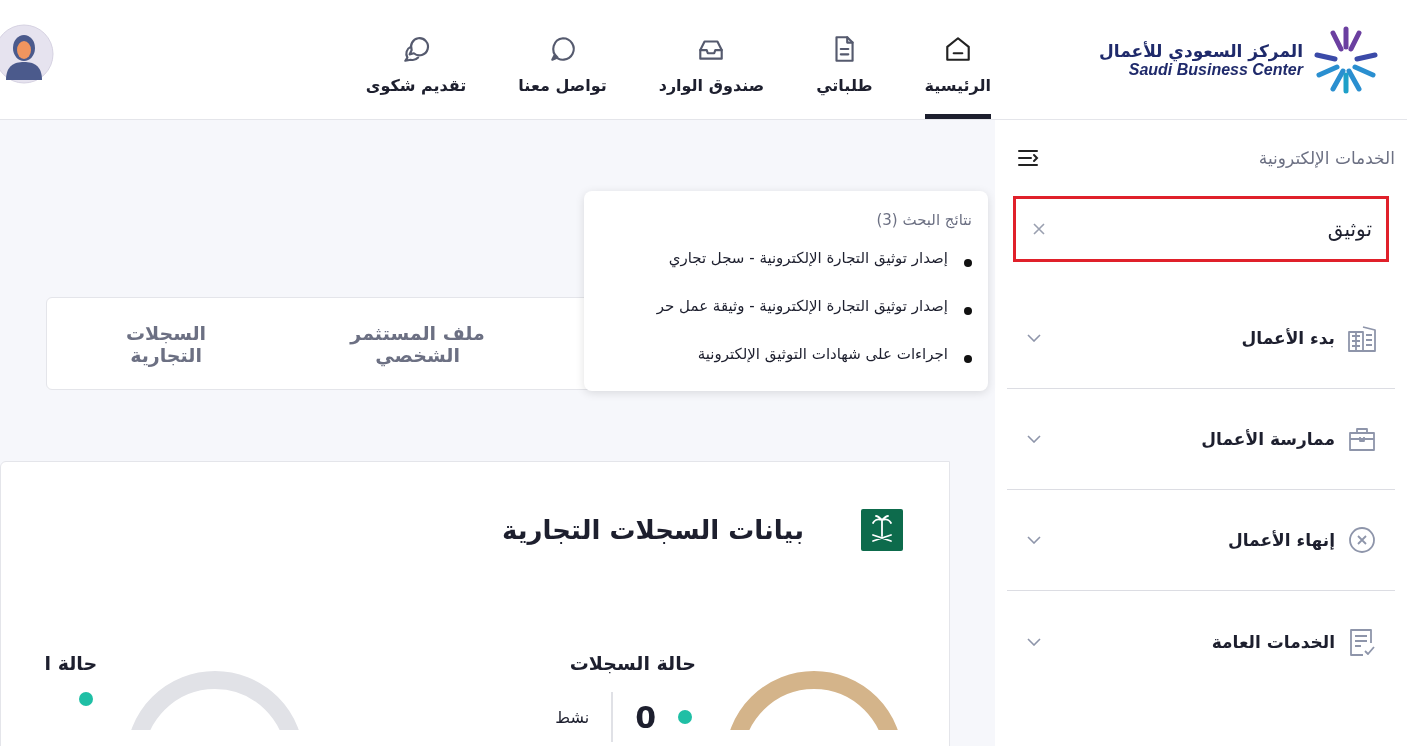 The width and height of the screenshot is (1407, 746). What do you see at coordinates (71, 663) in the screenshot?
I see `panel-title: حالة ا` at bounding box center [71, 663].